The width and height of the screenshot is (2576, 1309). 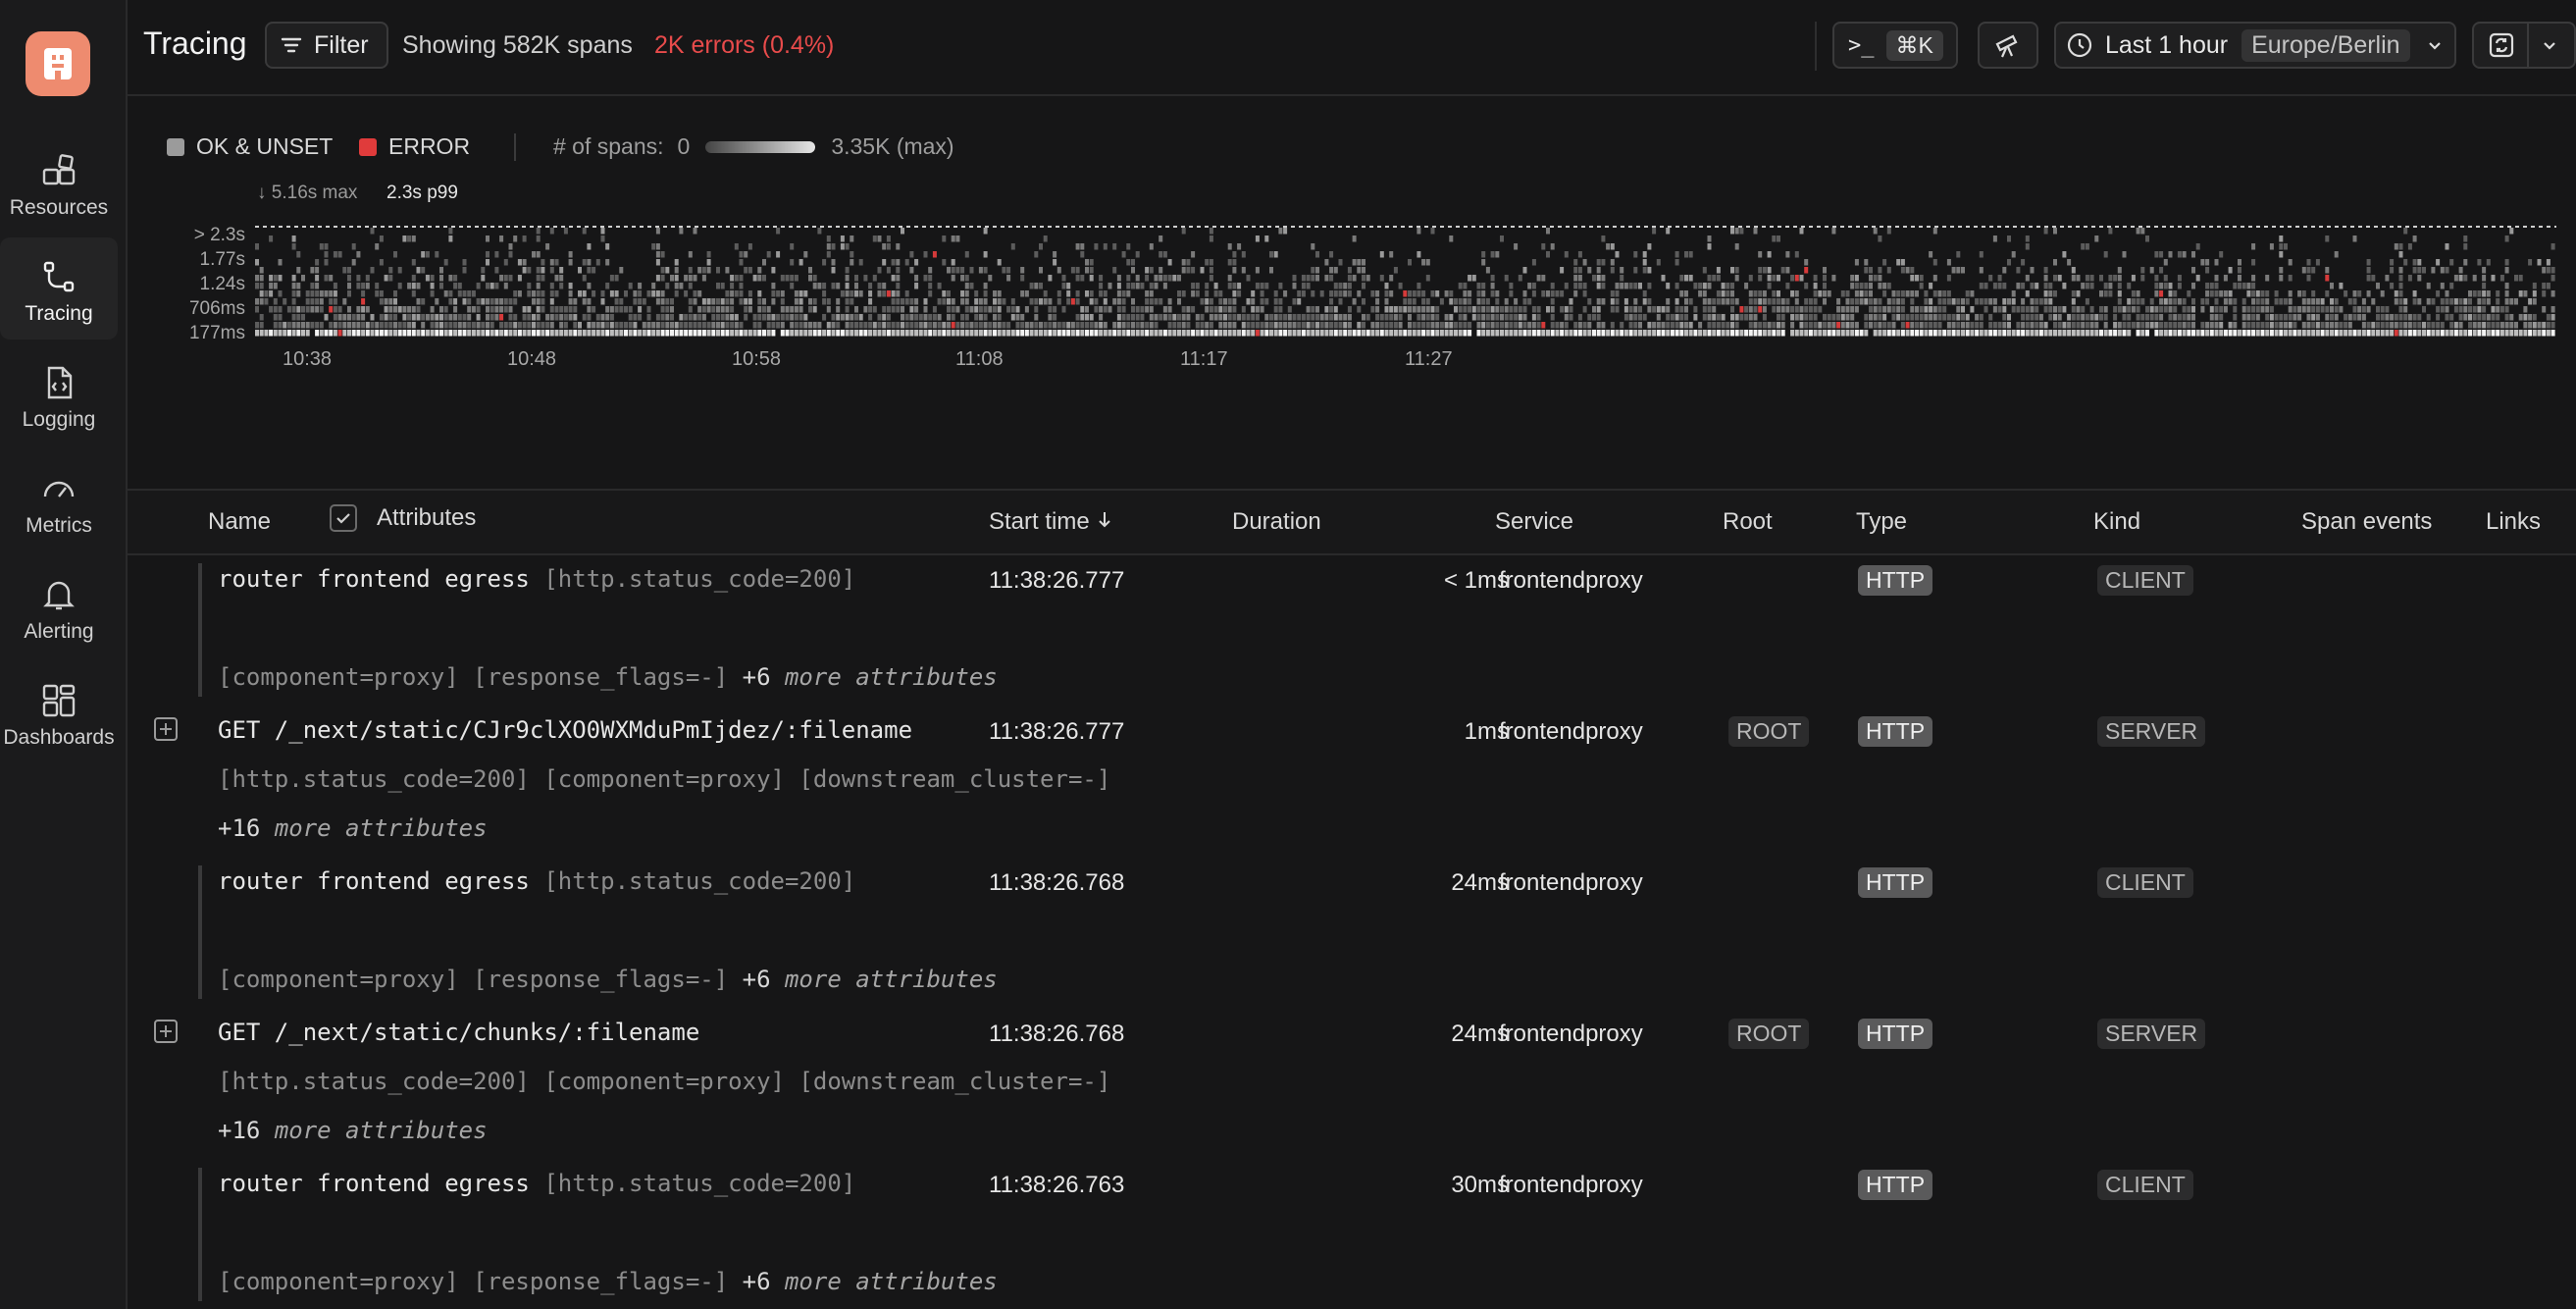 What do you see at coordinates (2549, 45) in the screenshot?
I see `refresh-options-chevron-icon` at bounding box center [2549, 45].